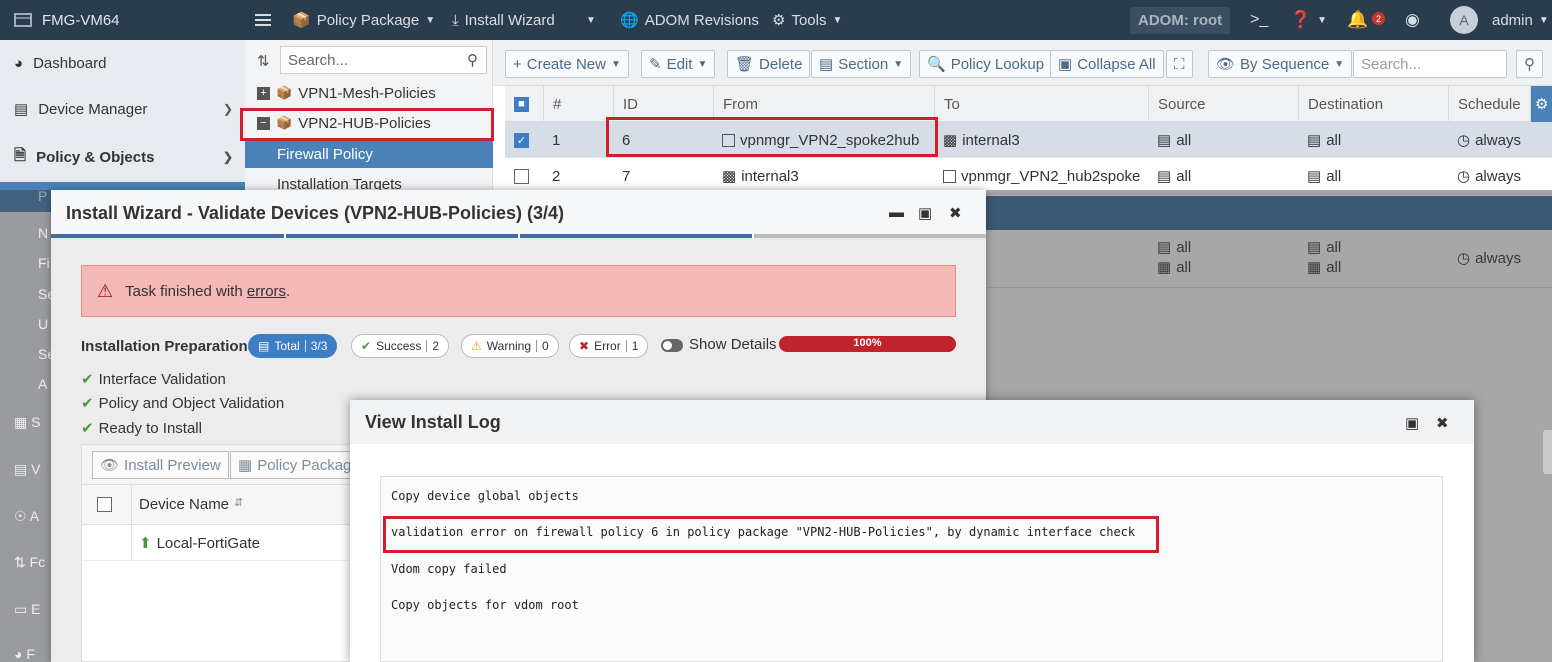 The height and width of the screenshot is (662, 1552). What do you see at coordinates (545, 346) in the screenshot?
I see `pill-value: 0` at bounding box center [545, 346].